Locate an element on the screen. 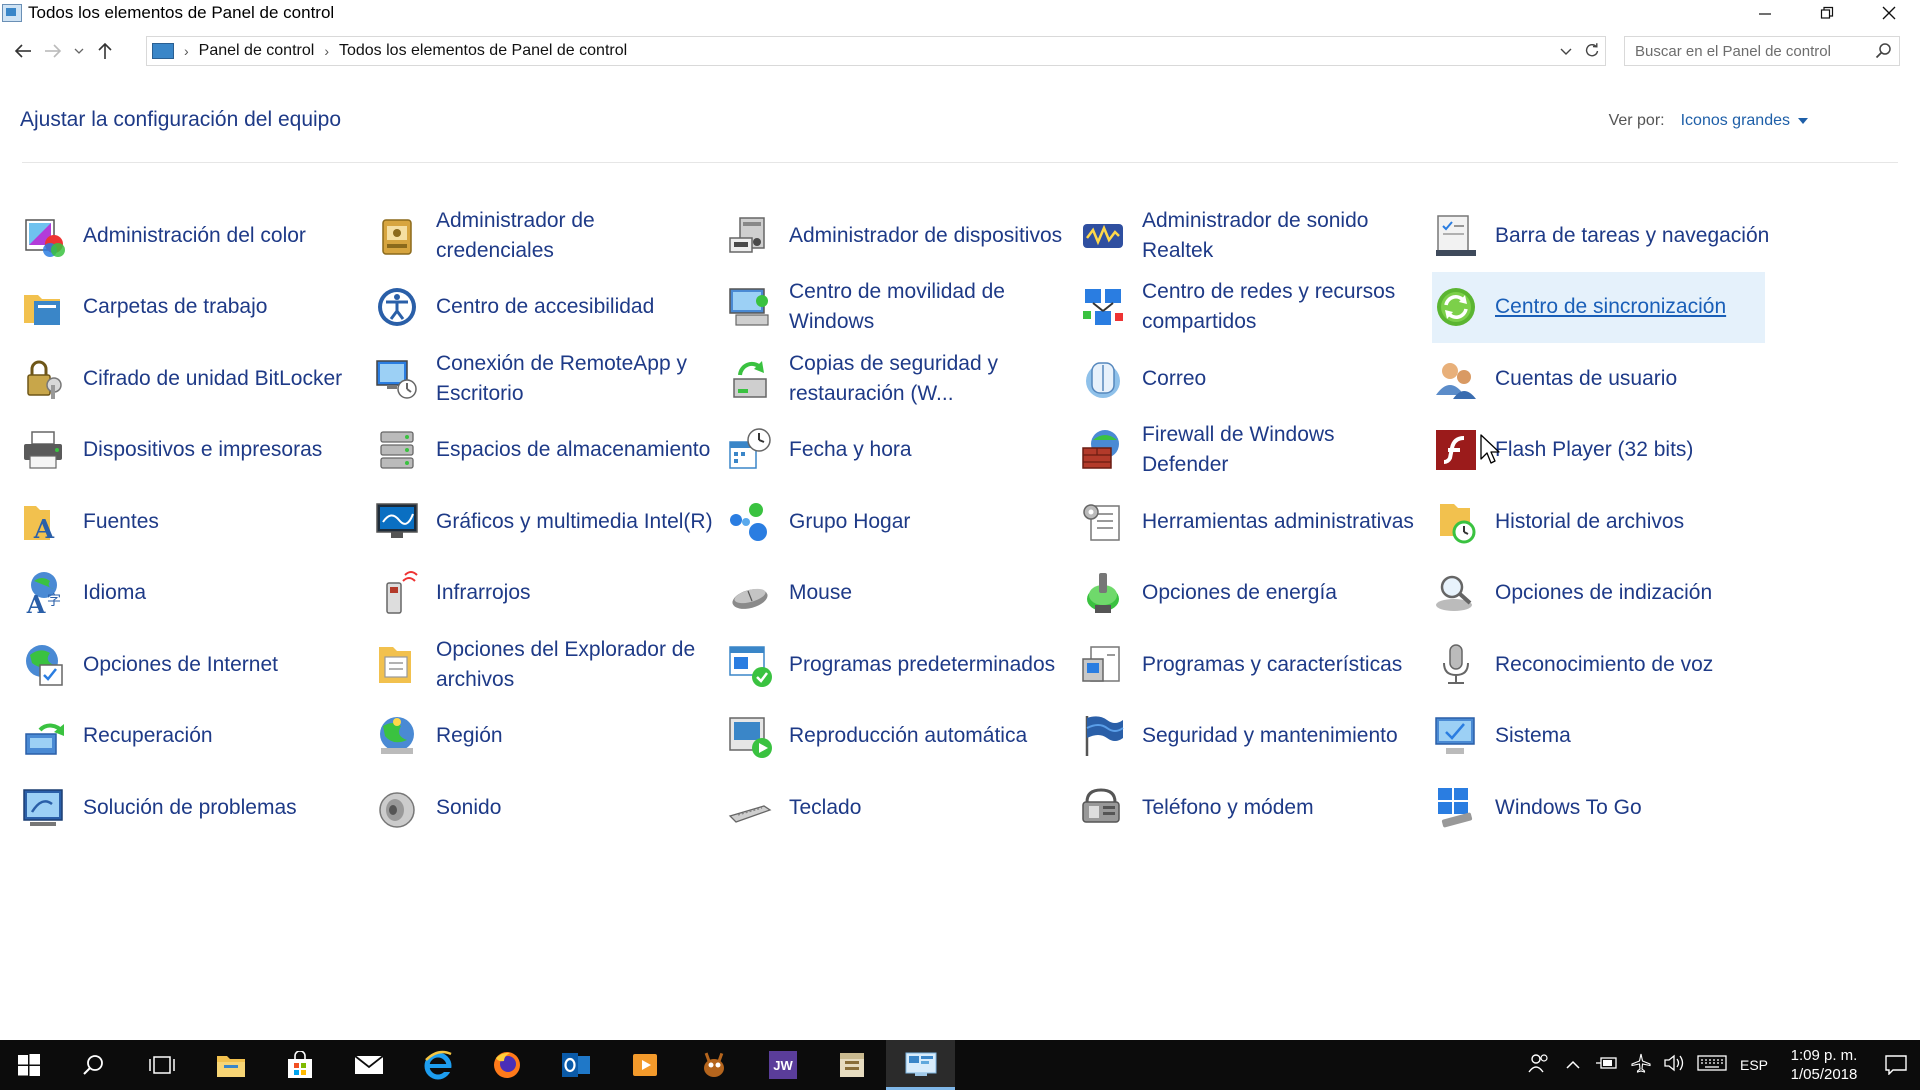  mail-envelope-icon is located at coordinates (368, 1064).